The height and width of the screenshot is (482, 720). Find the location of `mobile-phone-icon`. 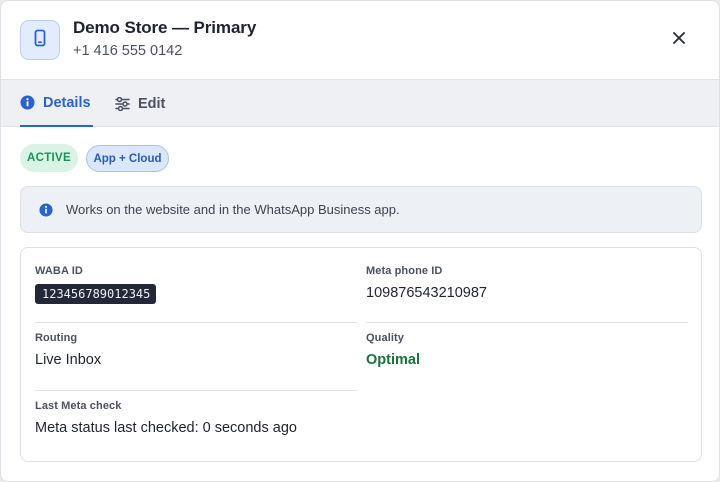

mobile-phone-icon is located at coordinates (40, 40).